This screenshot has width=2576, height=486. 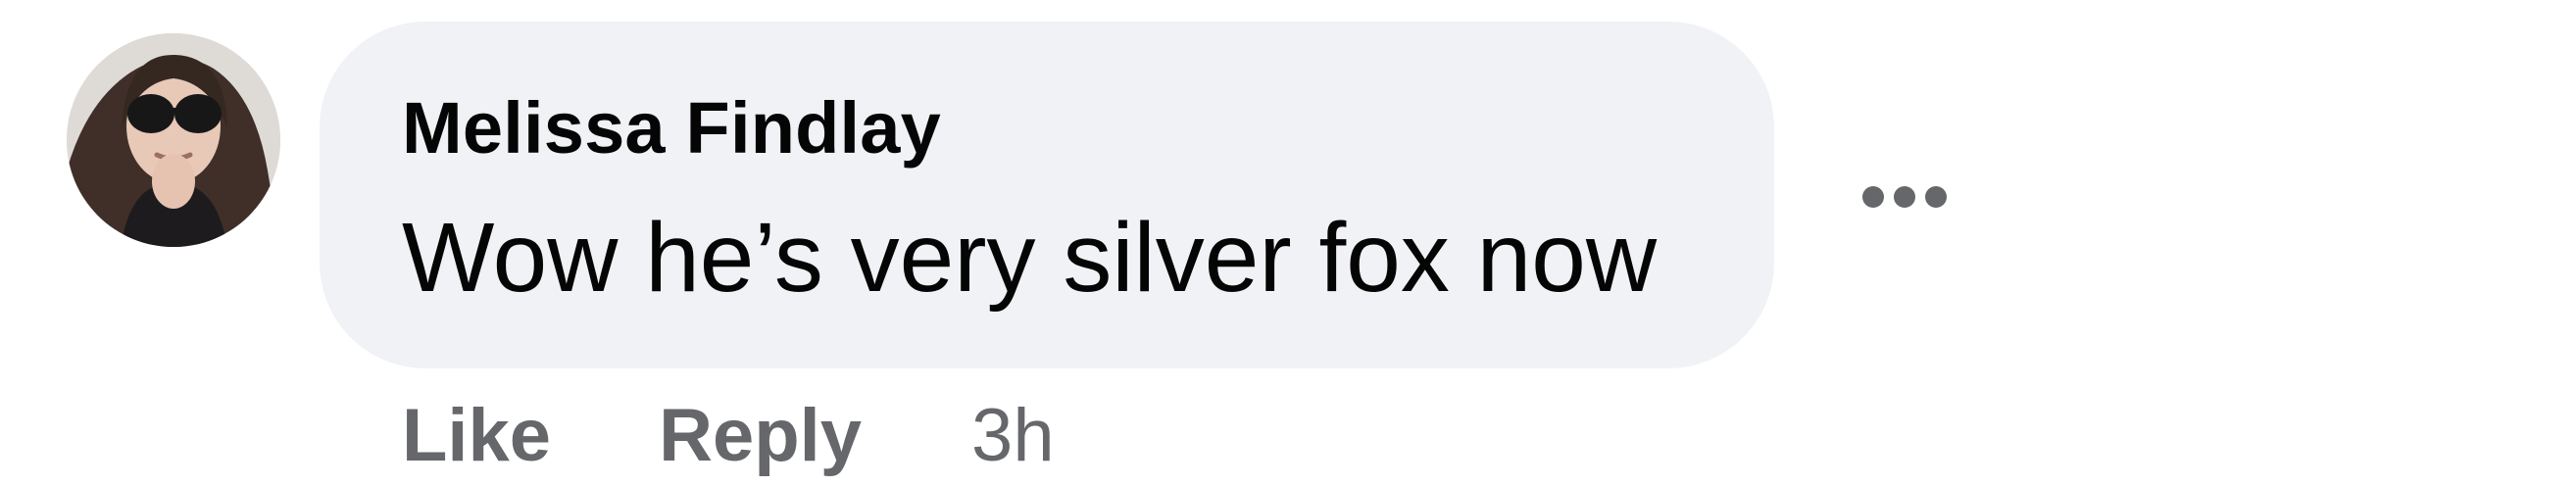 I want to click on more-options-icon, so click(x=1904, y=197).